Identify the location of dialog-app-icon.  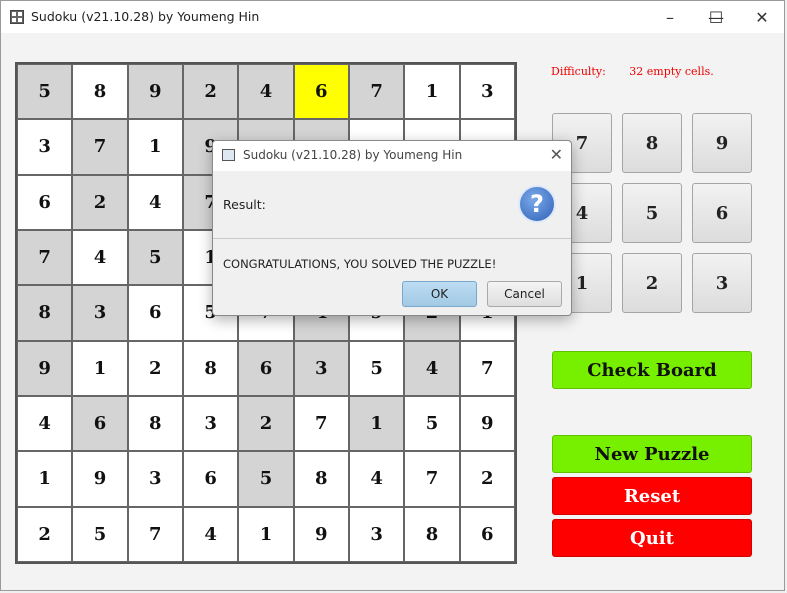
(228, 155).